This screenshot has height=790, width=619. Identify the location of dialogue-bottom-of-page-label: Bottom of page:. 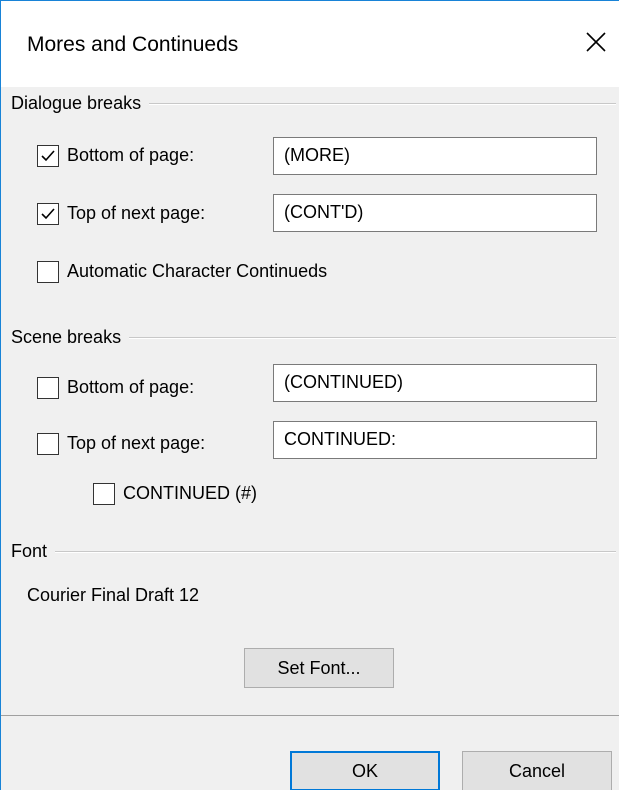
(131, 155).